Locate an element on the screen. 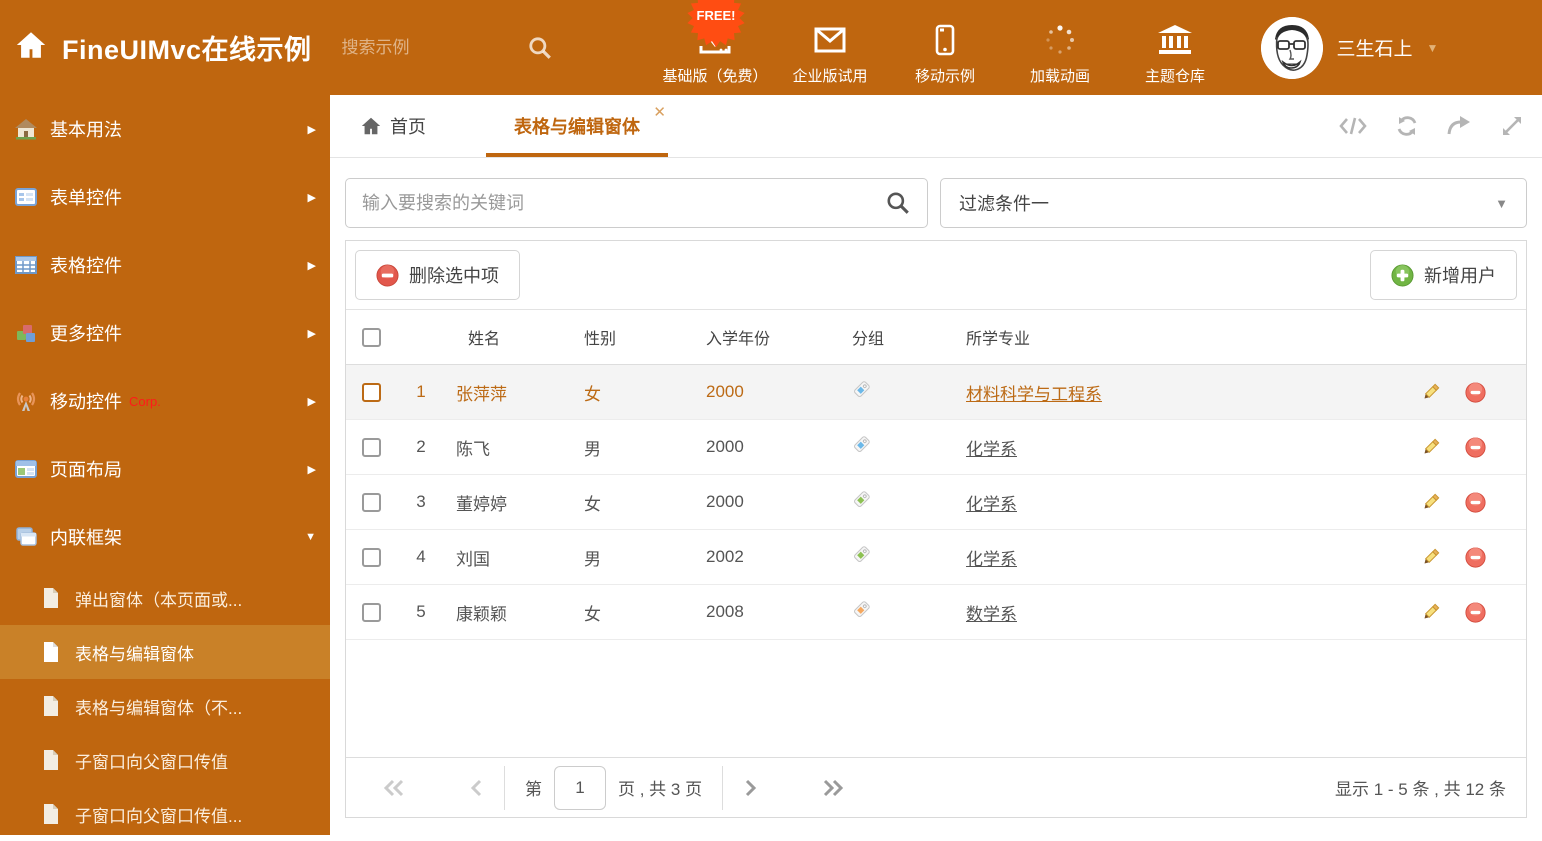 The image size is (1542, 841). next-page-button is located at coordinates (751, 788).